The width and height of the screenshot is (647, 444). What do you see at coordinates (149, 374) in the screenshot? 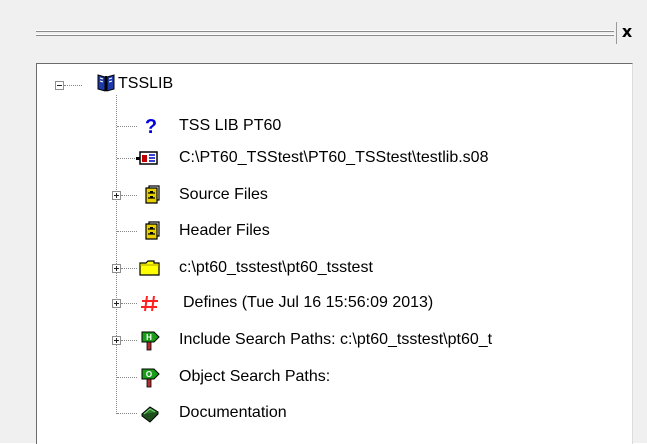
I see `svg-text: O` at bounding box center [149, 374].